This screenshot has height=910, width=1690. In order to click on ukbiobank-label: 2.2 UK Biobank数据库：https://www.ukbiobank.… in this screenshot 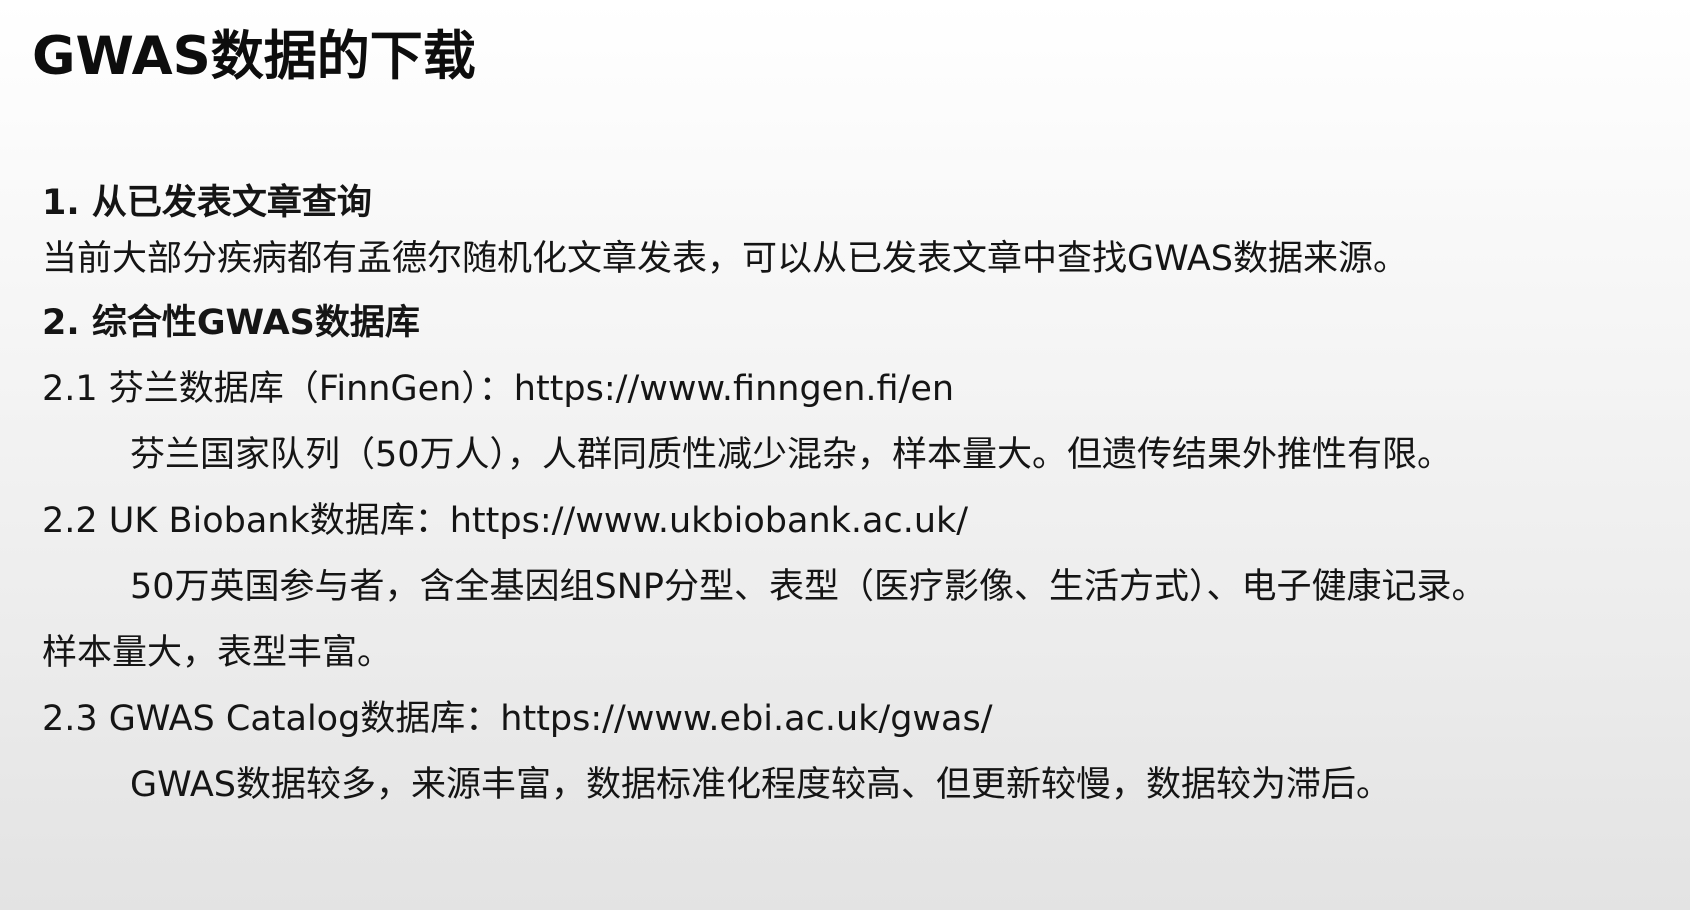, I will do `click(505, 521)`.